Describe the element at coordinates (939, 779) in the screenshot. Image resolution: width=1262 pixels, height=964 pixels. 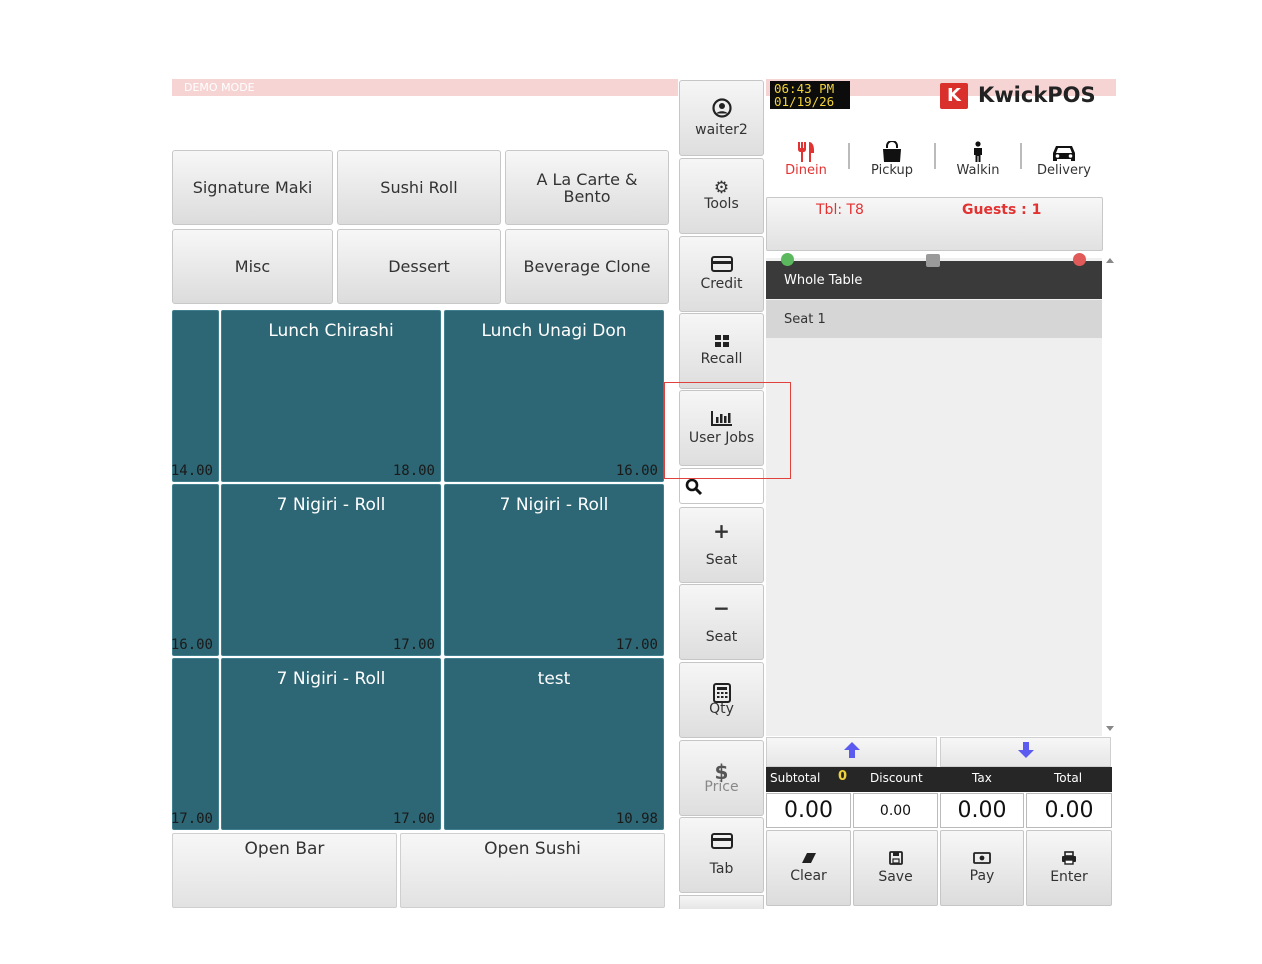
I see `totals-header: Subtotal 0 Discount Tax Total` at that location.